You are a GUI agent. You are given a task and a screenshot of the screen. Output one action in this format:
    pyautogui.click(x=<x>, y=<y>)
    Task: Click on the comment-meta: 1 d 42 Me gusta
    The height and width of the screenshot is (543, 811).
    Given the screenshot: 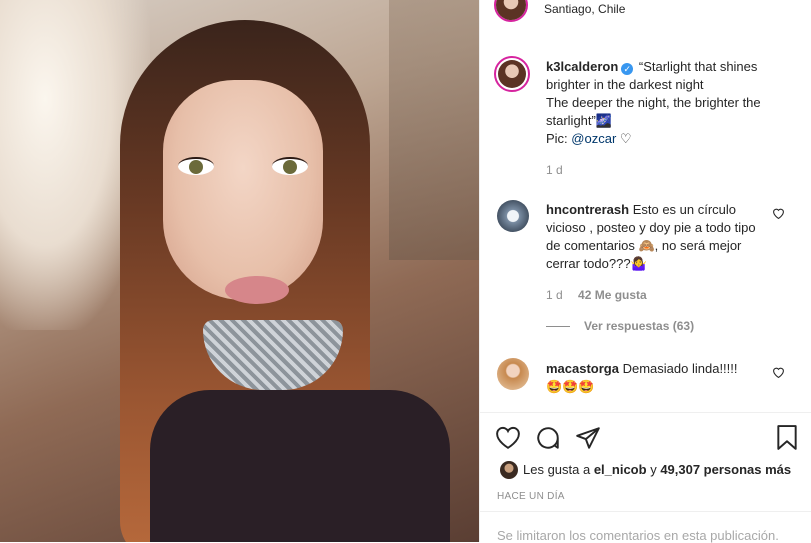 What is the action you would take?
    pyautogui.click(x=596, y=295)
    